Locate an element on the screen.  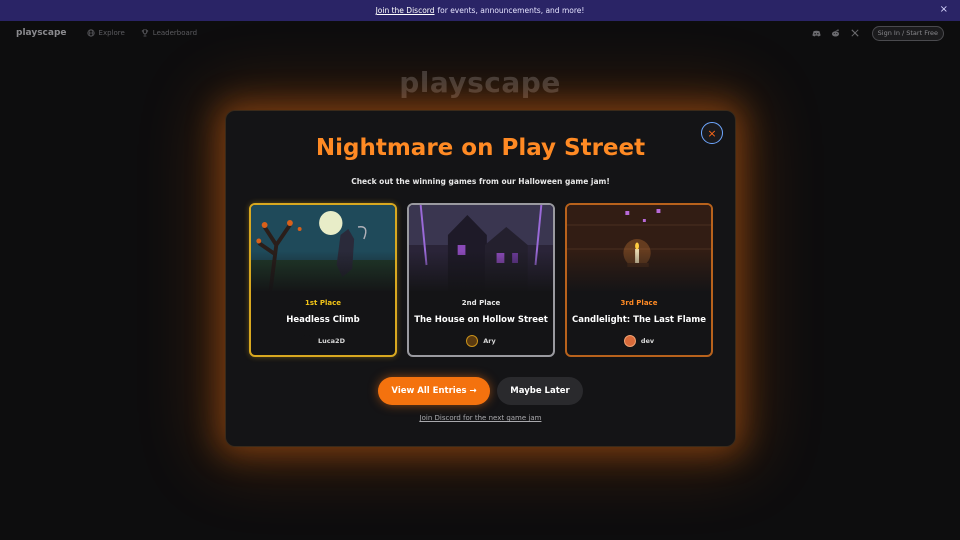
winner-card-1: 1st Place Headless Climb Luca2D is located at coordinates (323, 280).